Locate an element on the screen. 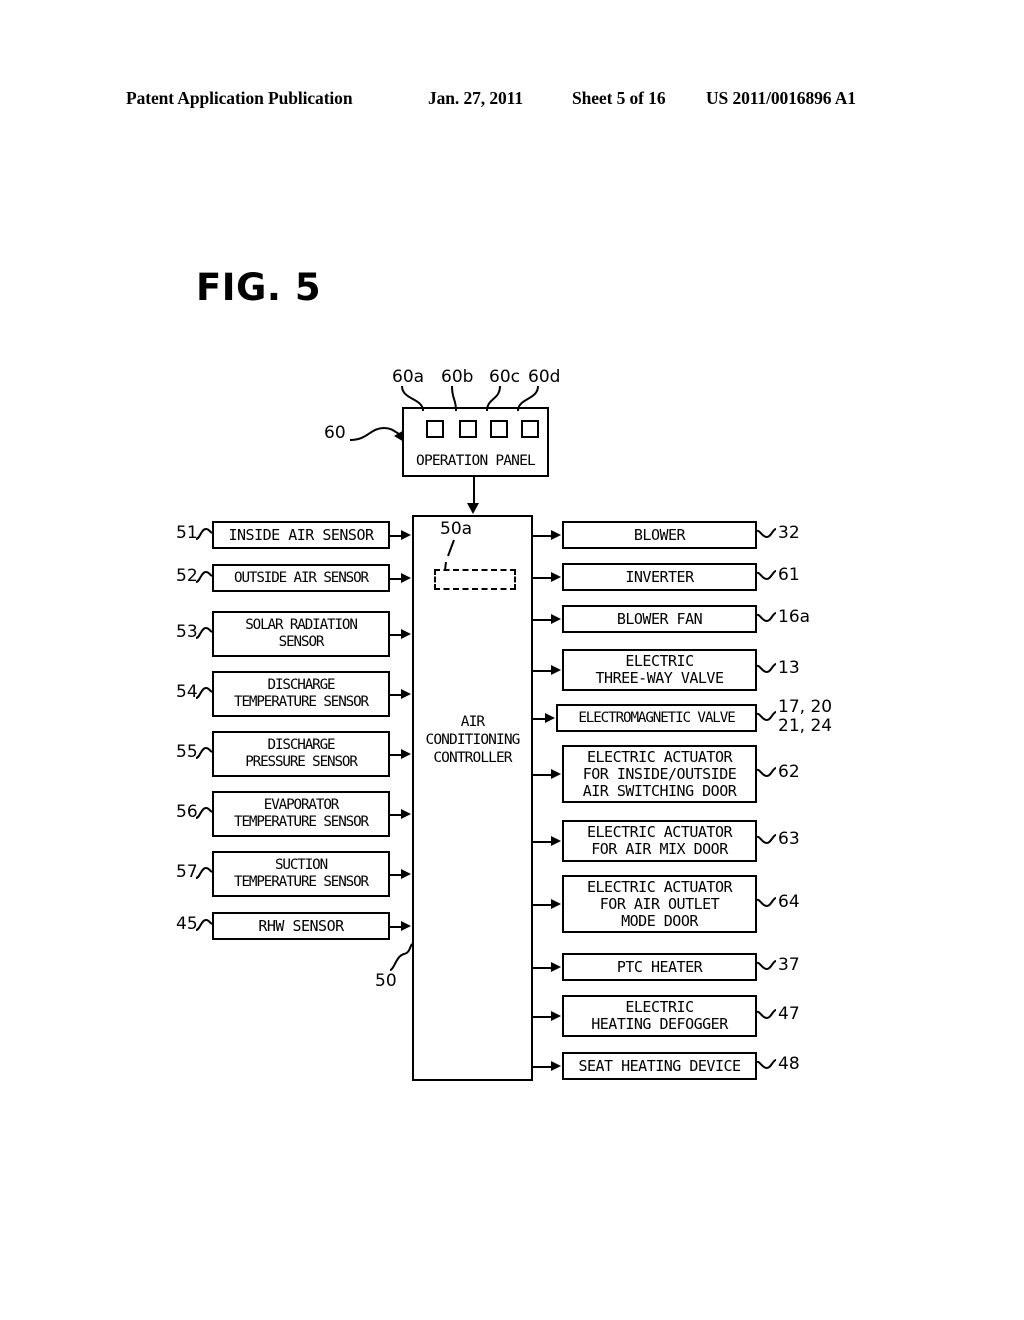  input-sensor-ref: 57 is located at coordinates (187, 872).